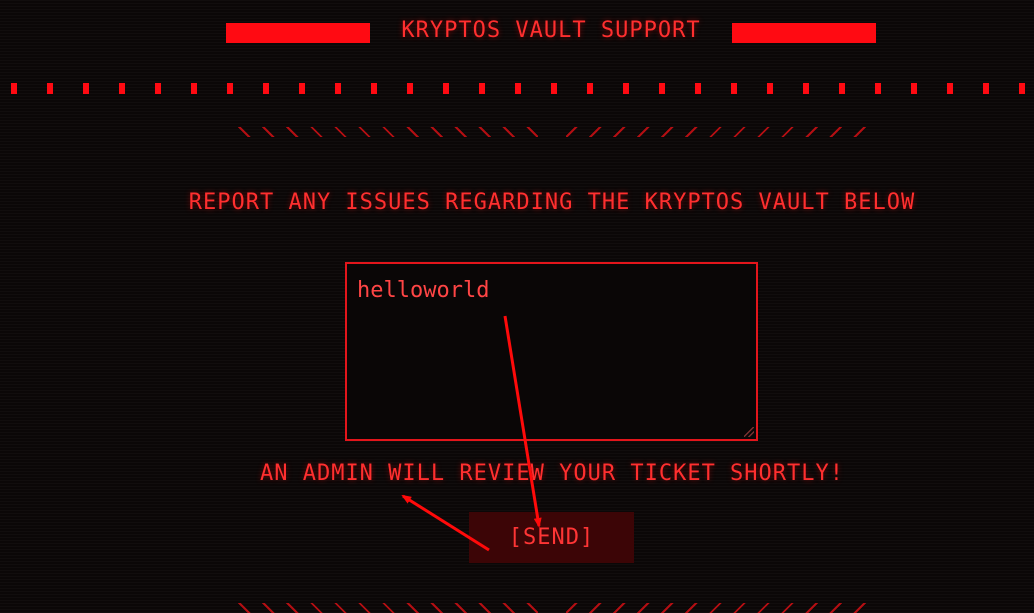 This screenshot has height=613, width=1034. What do you see at coordinates (749, 432) in the screenshot?
I see `resize-grip-icon` at bounding box center [749, 432].